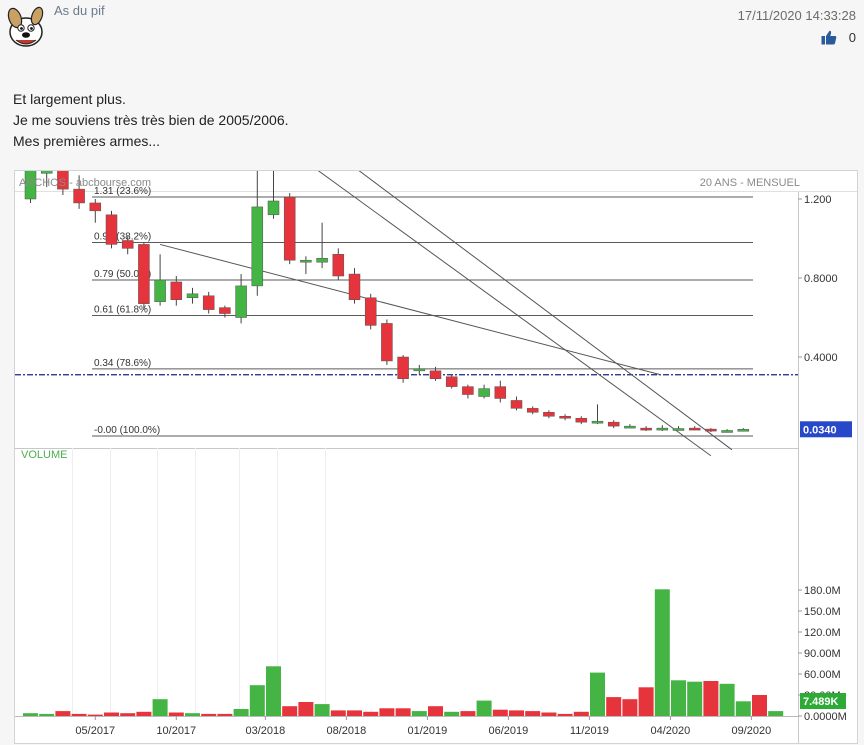 Image resolution: width=864 pixels, height=745 pixels. Describe the element at coordinates (410, 309) in the screenshot. I see `trend-line` at that location.